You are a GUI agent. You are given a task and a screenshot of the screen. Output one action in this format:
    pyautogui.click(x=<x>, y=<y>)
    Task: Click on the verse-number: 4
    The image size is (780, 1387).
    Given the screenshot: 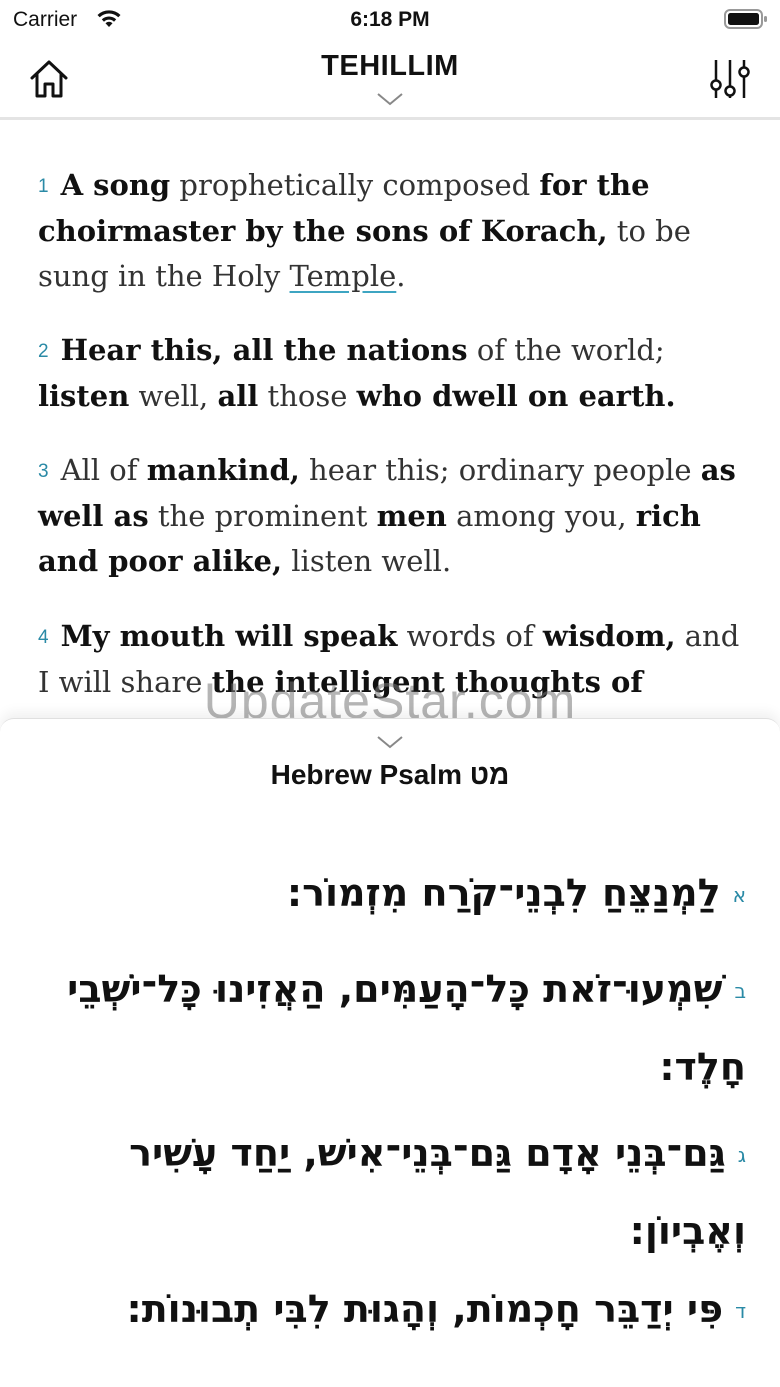 What is the action you would take?
    pyautogui.click(x=43, y=637)
    